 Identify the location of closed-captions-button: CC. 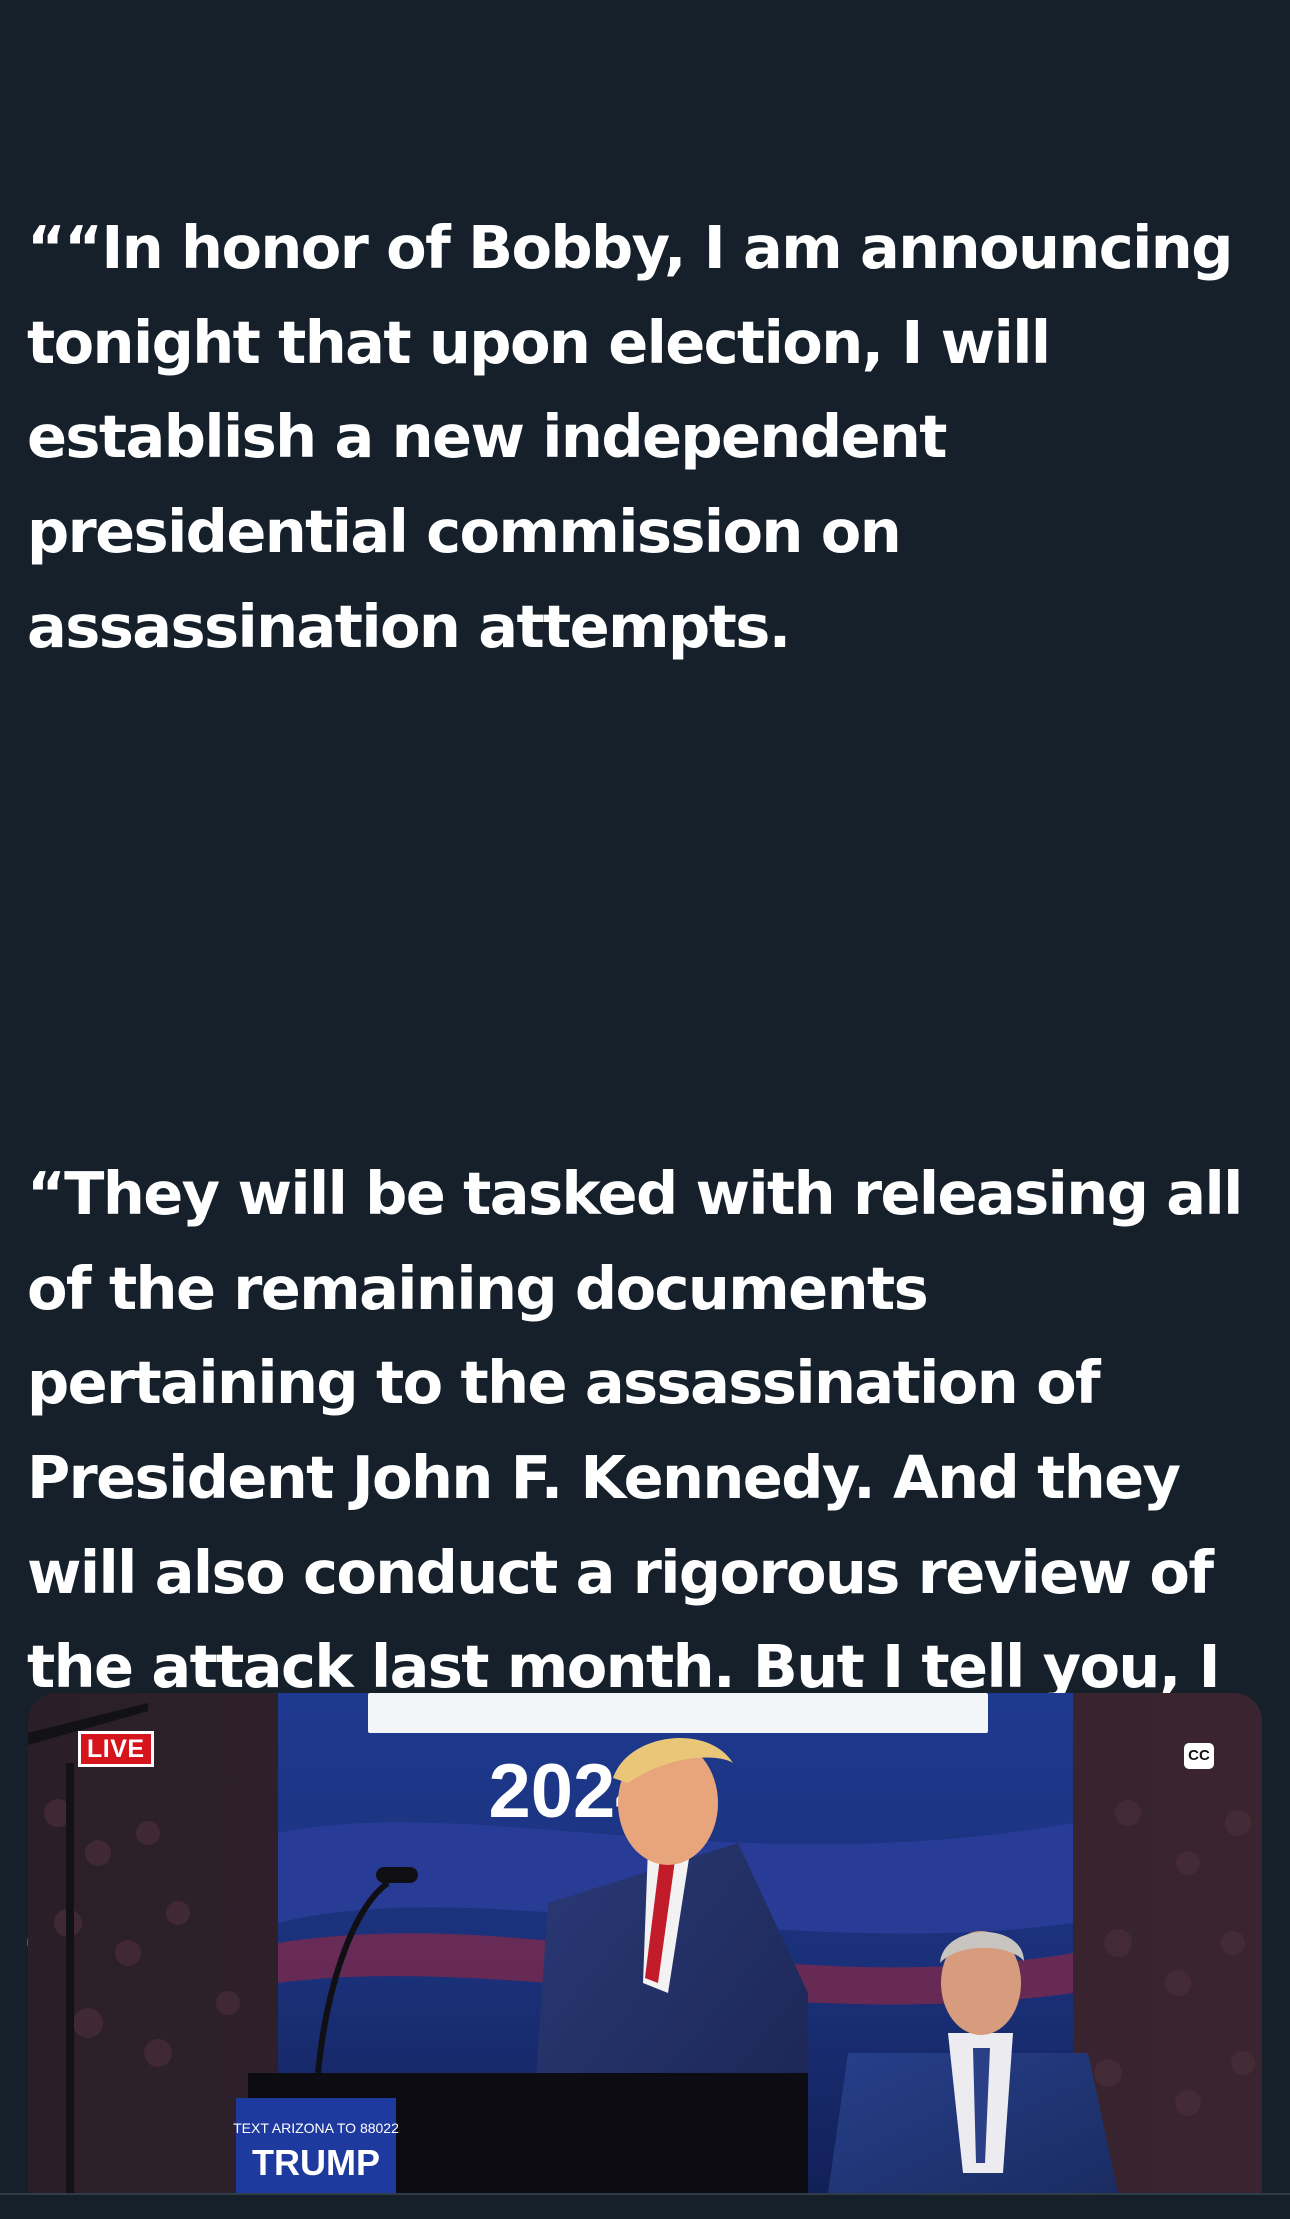
(1199, 1756).